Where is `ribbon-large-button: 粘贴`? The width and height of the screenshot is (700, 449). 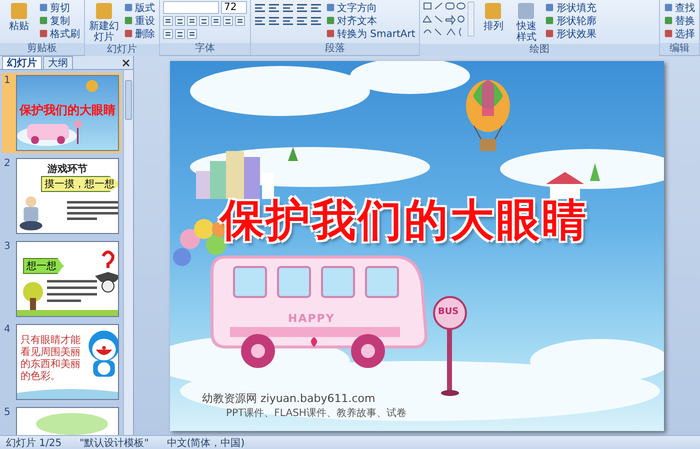 ribbon-large-button: 粘贴 is located at coordinates (19, 16).